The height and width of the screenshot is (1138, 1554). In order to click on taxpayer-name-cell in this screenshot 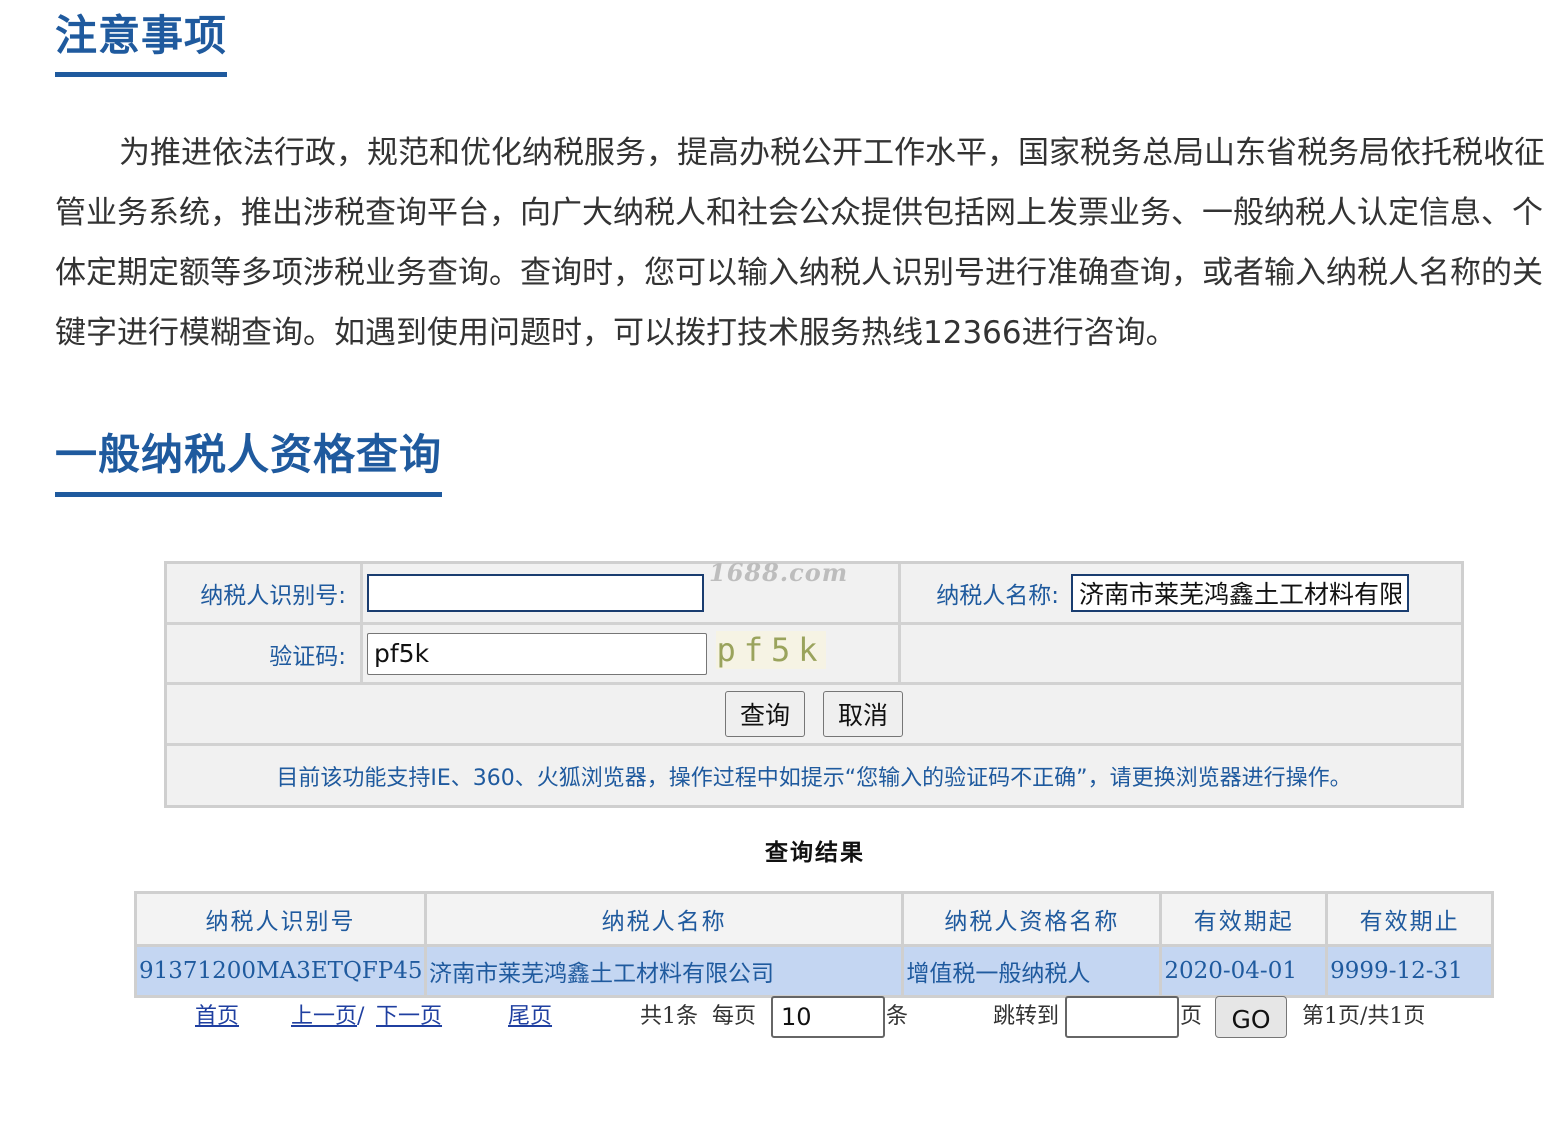, I will do `click(1266, 593)`.